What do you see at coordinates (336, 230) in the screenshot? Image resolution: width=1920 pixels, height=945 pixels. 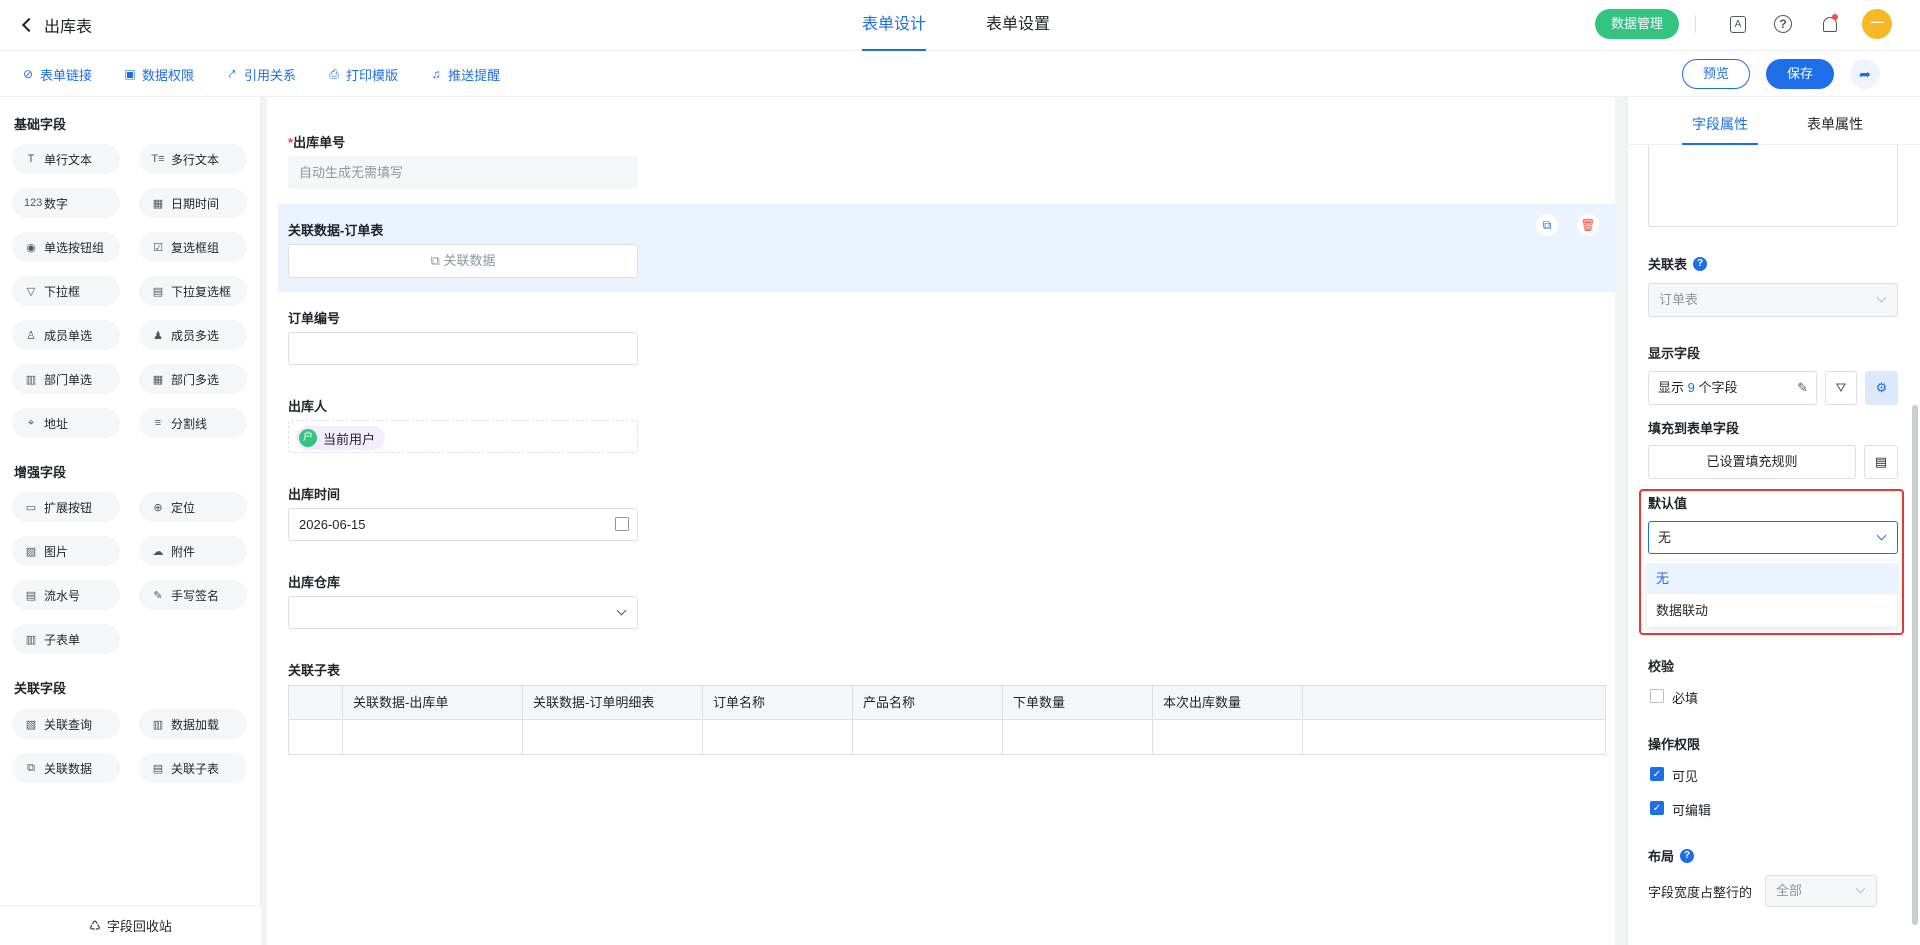 I see `assoc-data-label: 关联数据-订单表` at bounding box center [336, 230].